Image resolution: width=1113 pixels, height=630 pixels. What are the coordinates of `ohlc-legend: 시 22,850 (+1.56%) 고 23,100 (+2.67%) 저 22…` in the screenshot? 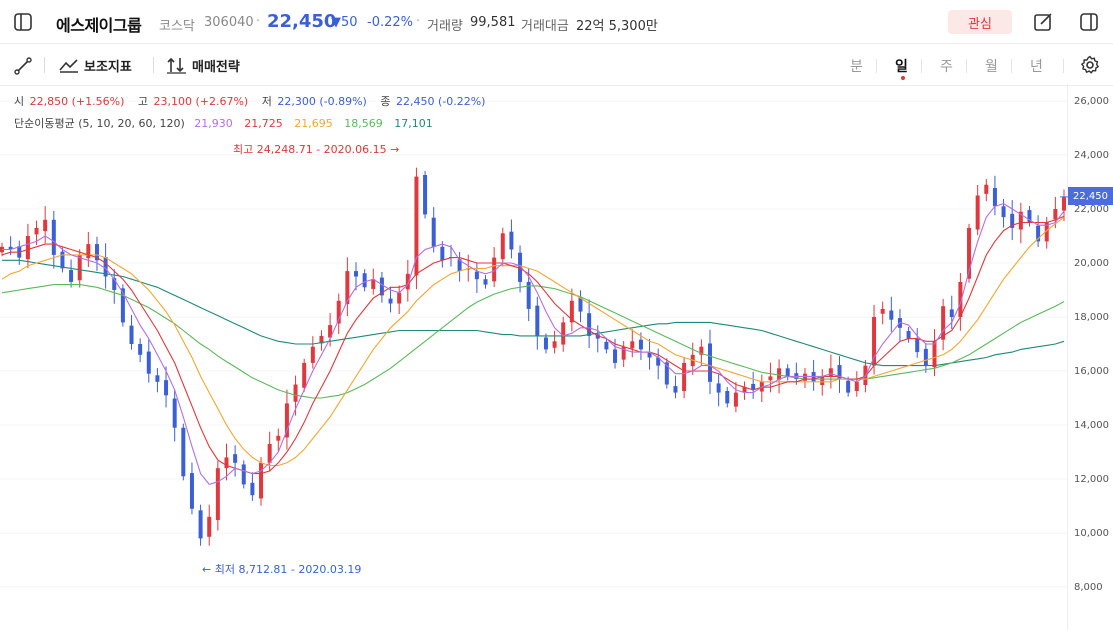 It's located at (250, 101).